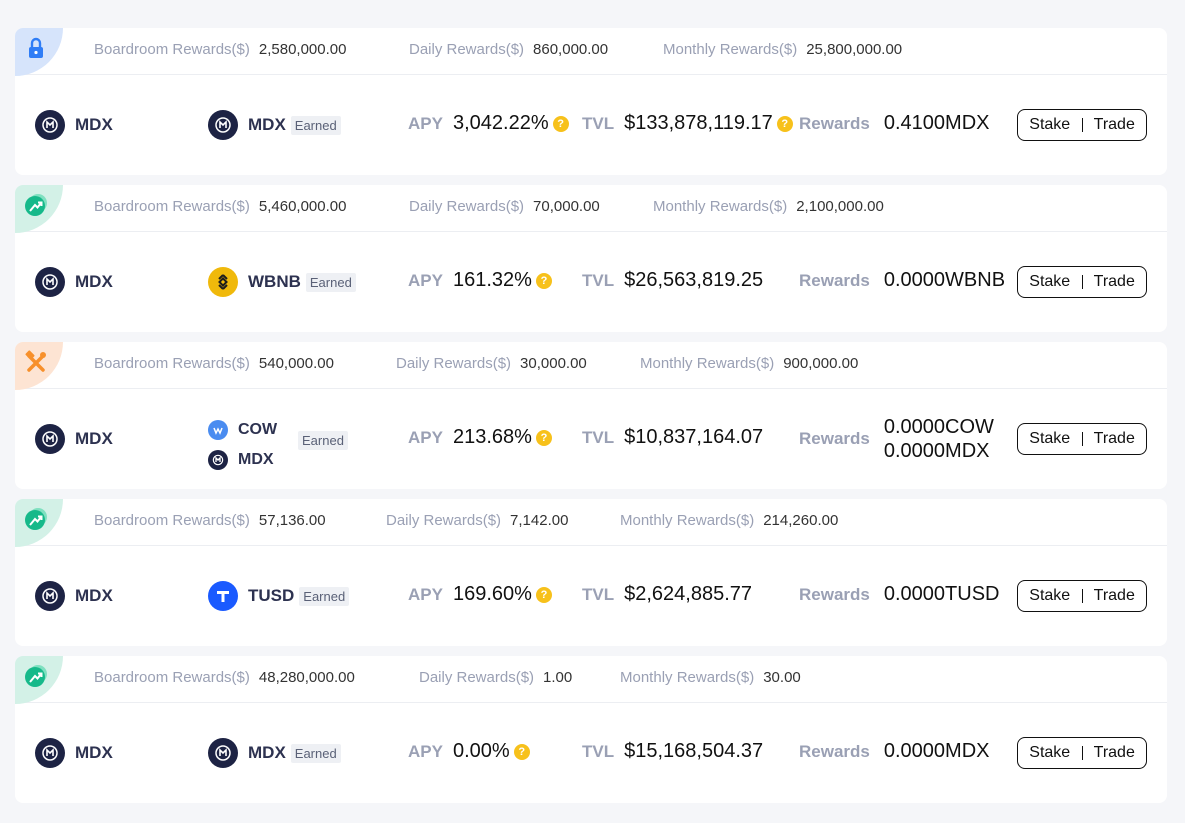  What do you see at coordinates (258, 429) in the screenshot?
I see `earn-token-name: COW` at bounding box center [258, 429].